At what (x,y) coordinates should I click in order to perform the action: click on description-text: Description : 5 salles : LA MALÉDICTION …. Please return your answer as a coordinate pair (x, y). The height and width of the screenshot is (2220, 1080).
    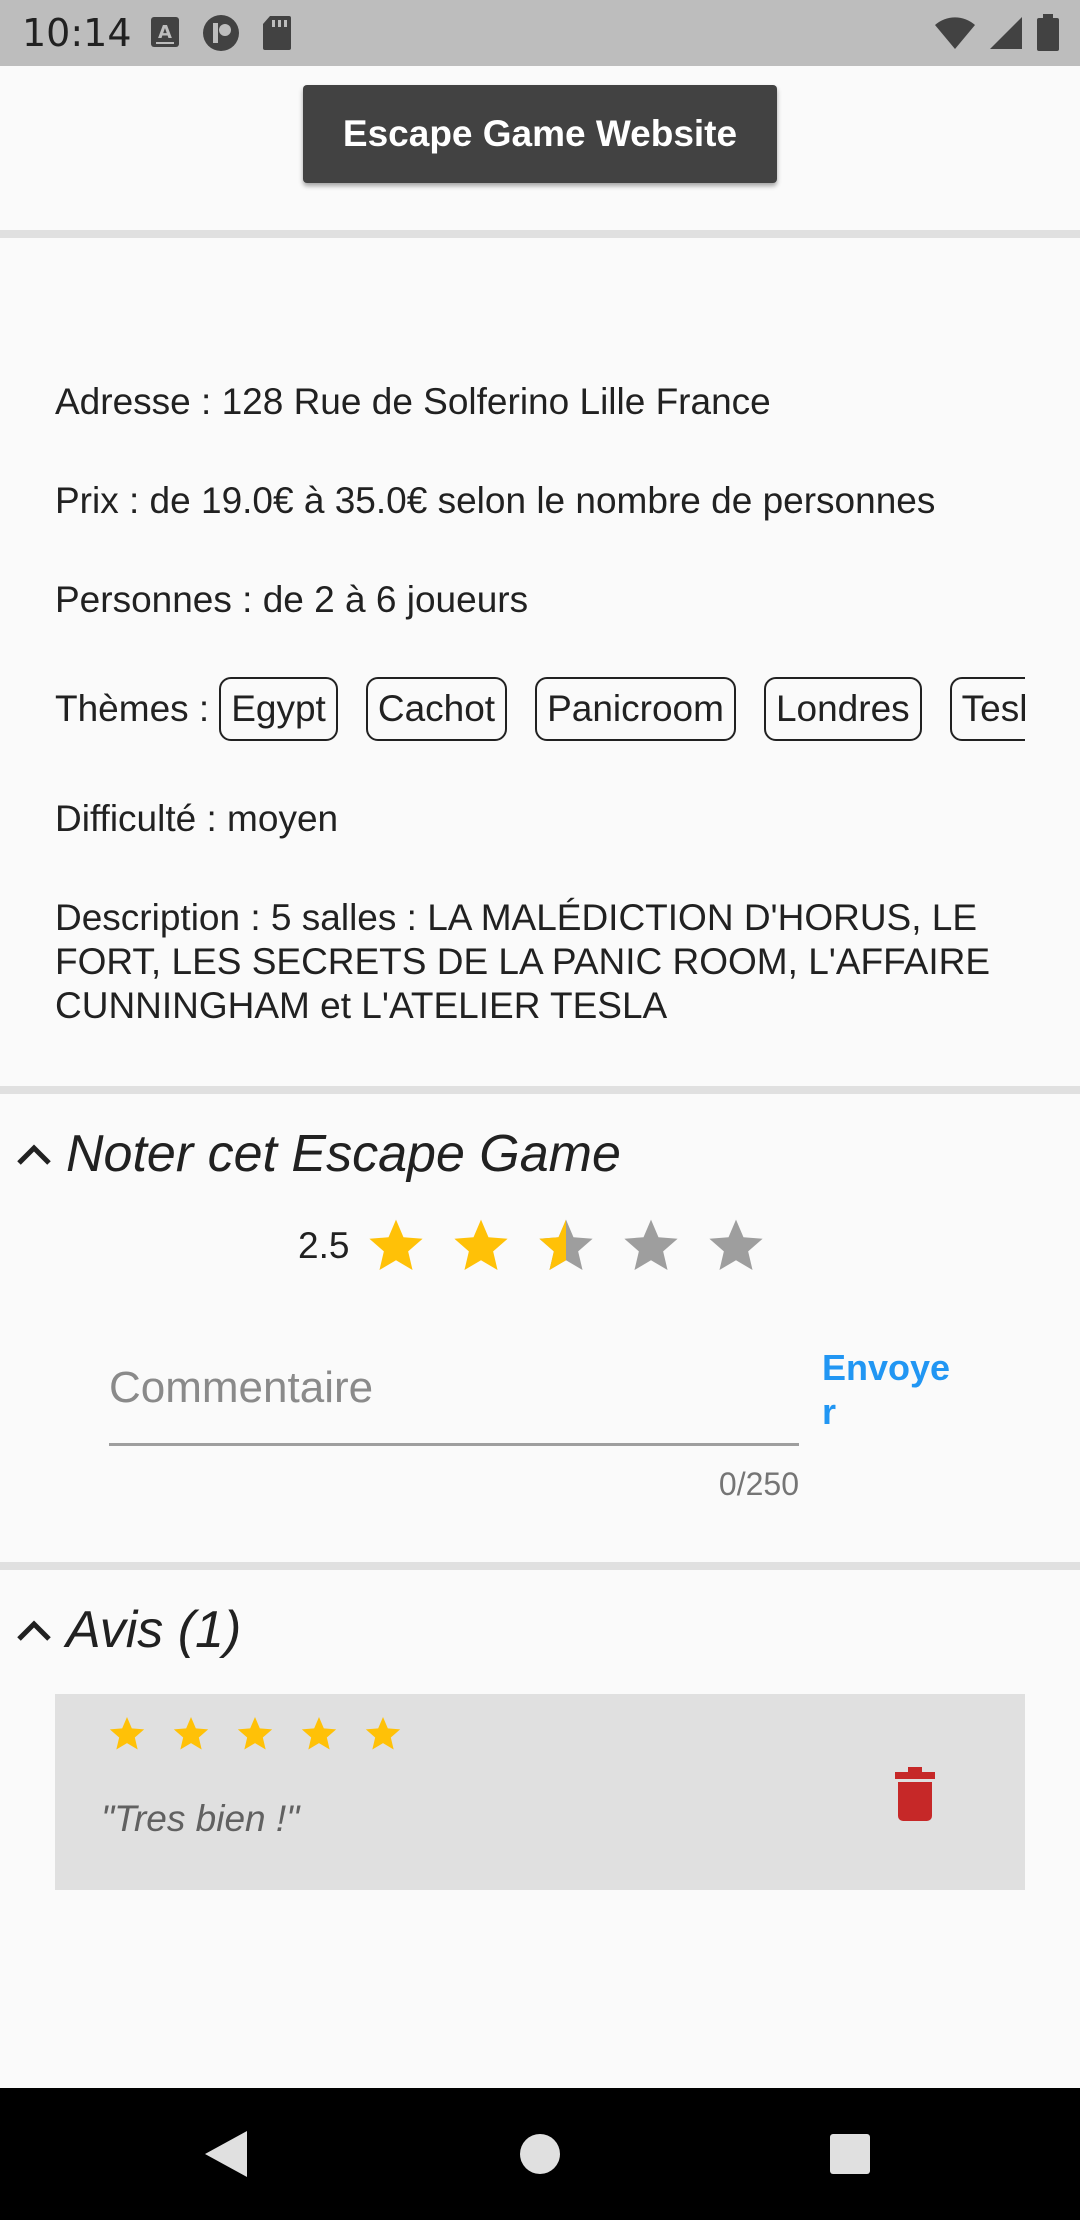
    Looking at the image, I should click on (523, 961).